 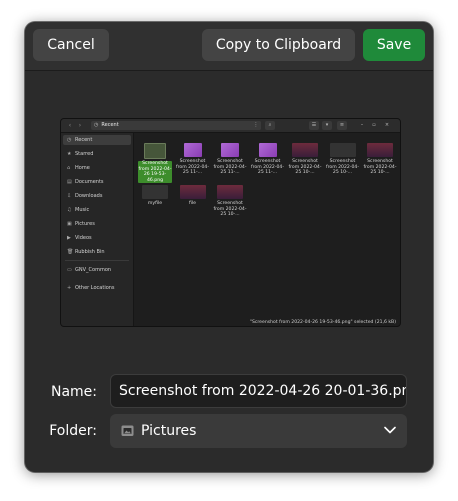 What do you see at coordinates (69, 210) in the screenshot?
I see `music-icon: ♫` at bounding box center [69, 210].